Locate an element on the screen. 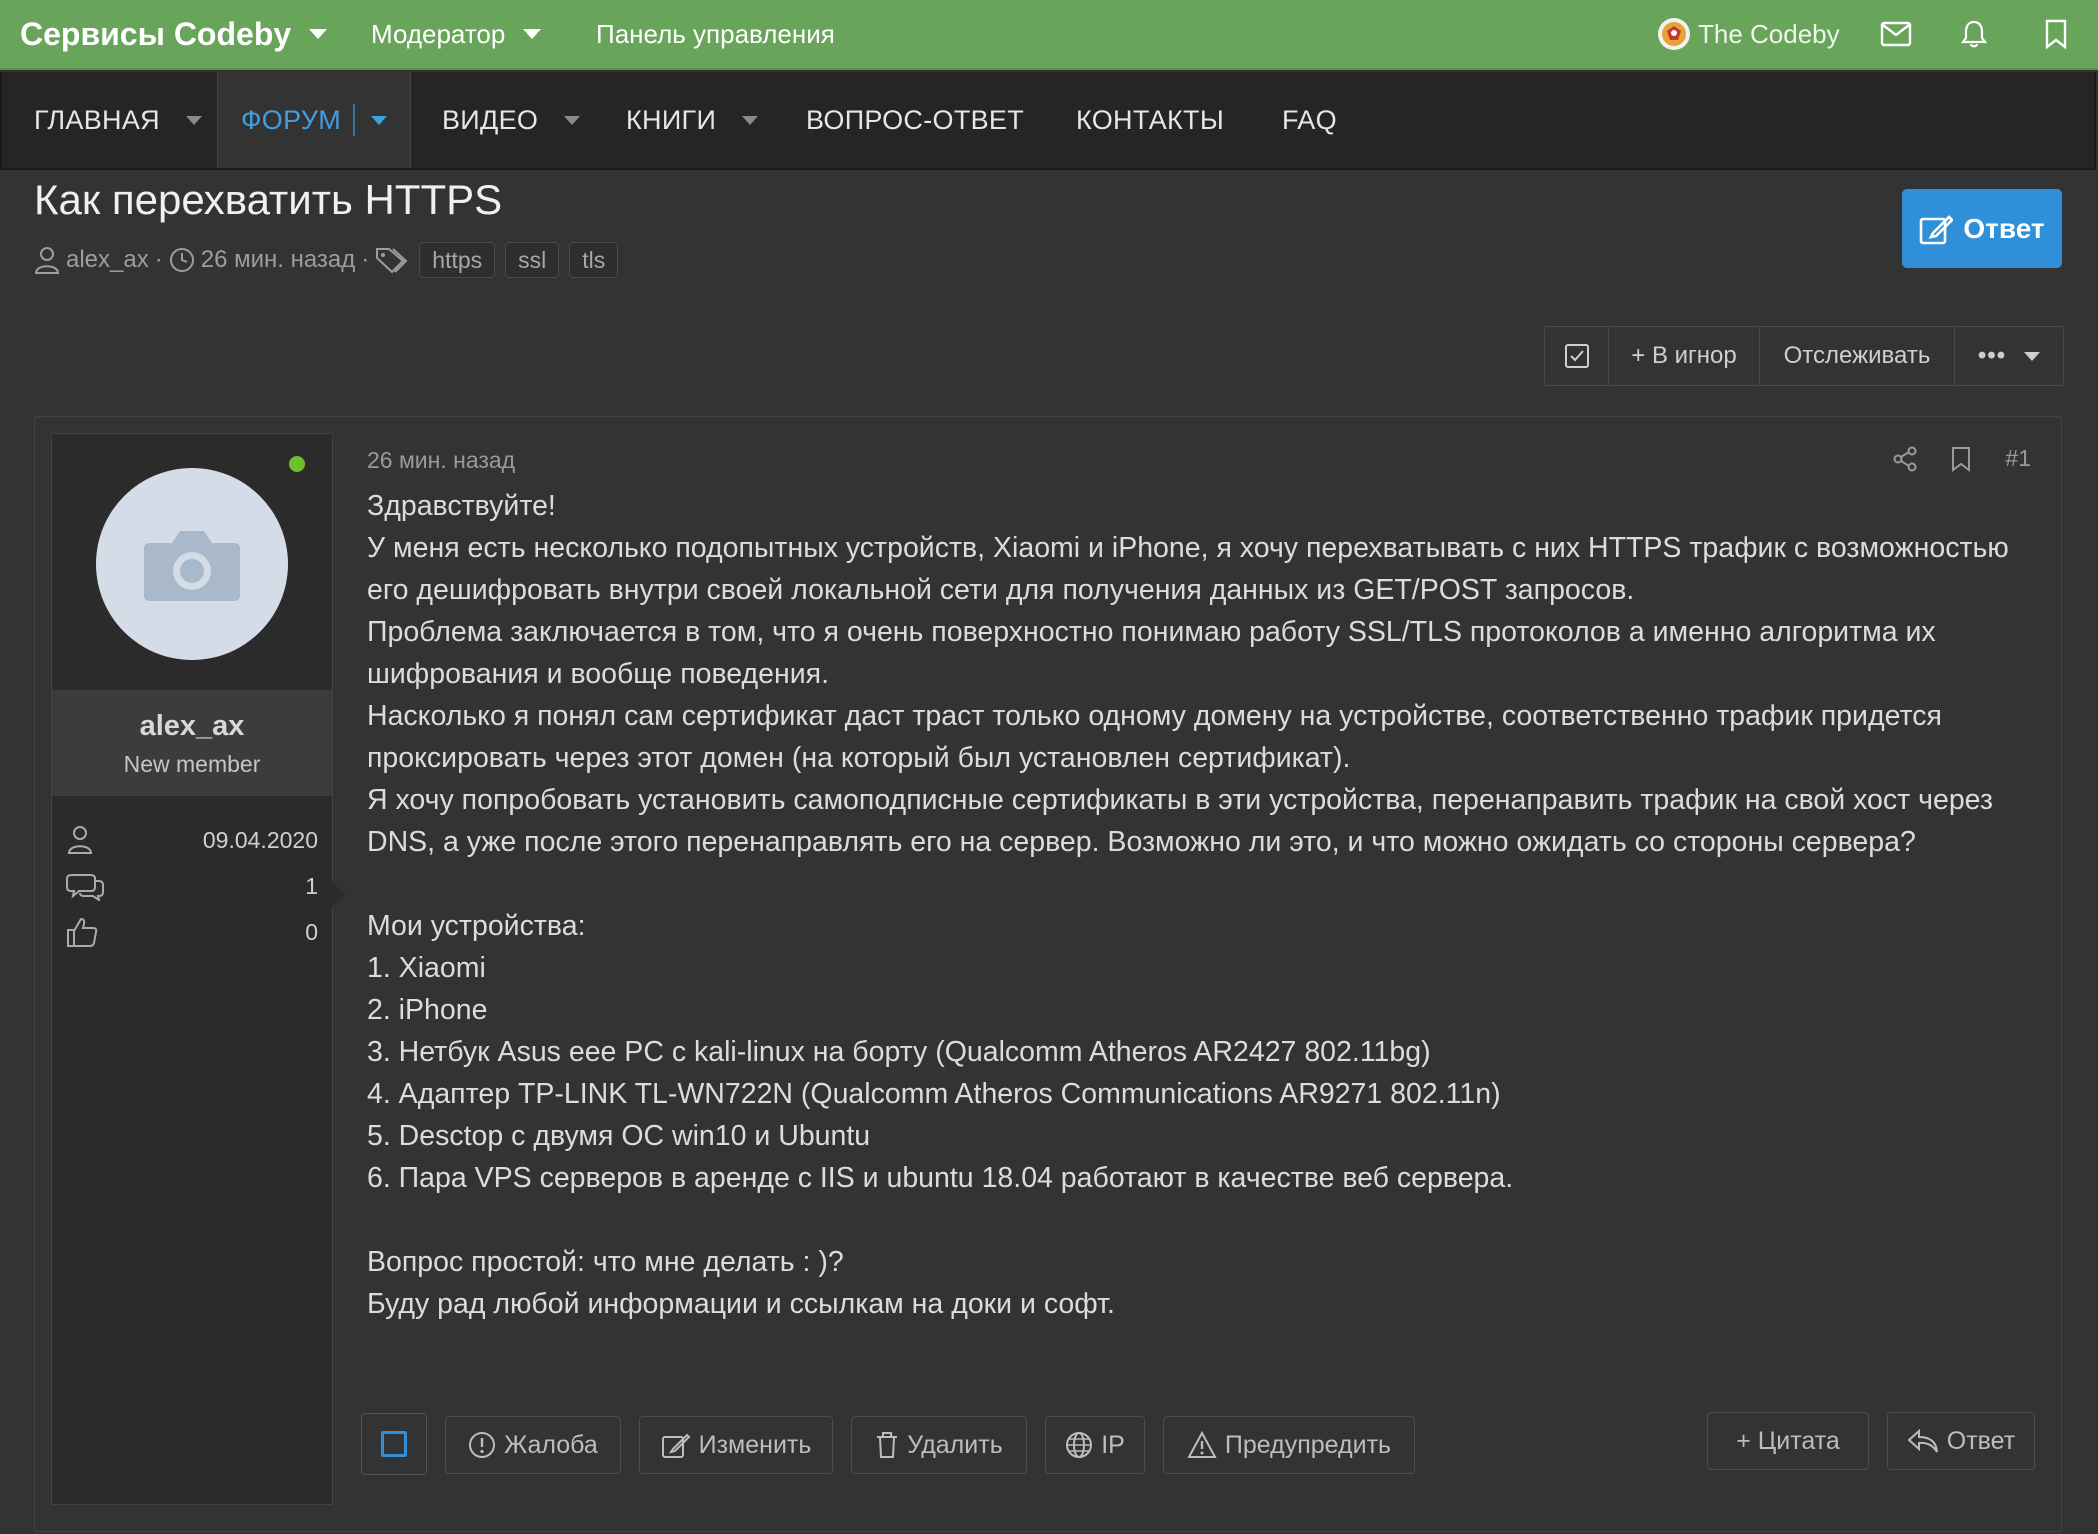  ignore-button: + В игнор is located at coordinates (1684, 356).